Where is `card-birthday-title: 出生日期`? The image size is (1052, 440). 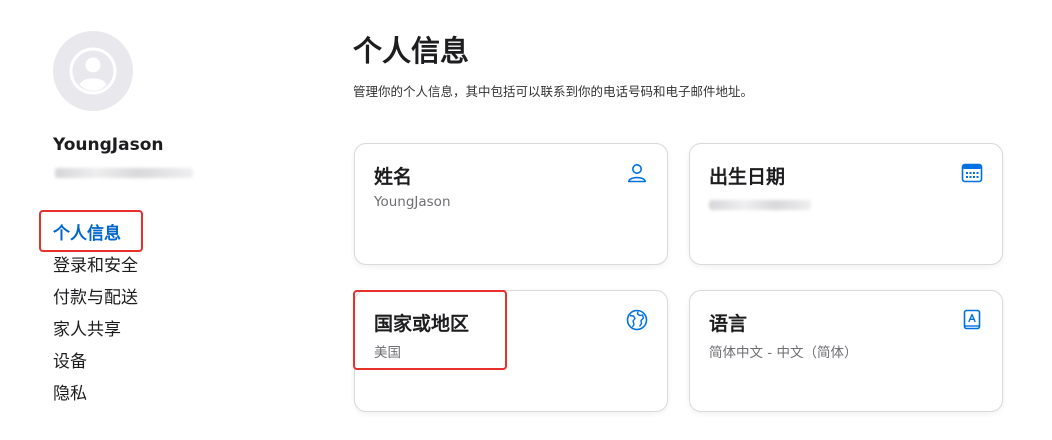 card-birthday-title: 出生日期 is located at coordinates (747, 177).